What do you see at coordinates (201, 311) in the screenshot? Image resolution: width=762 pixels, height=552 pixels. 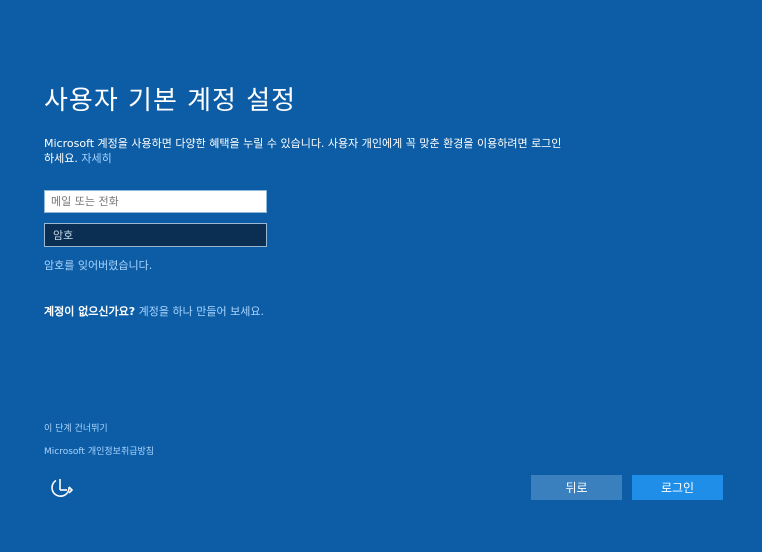 I see `create-account-link: 계정을 하나 만들어 보세요.` at bounding box center [201, 311].